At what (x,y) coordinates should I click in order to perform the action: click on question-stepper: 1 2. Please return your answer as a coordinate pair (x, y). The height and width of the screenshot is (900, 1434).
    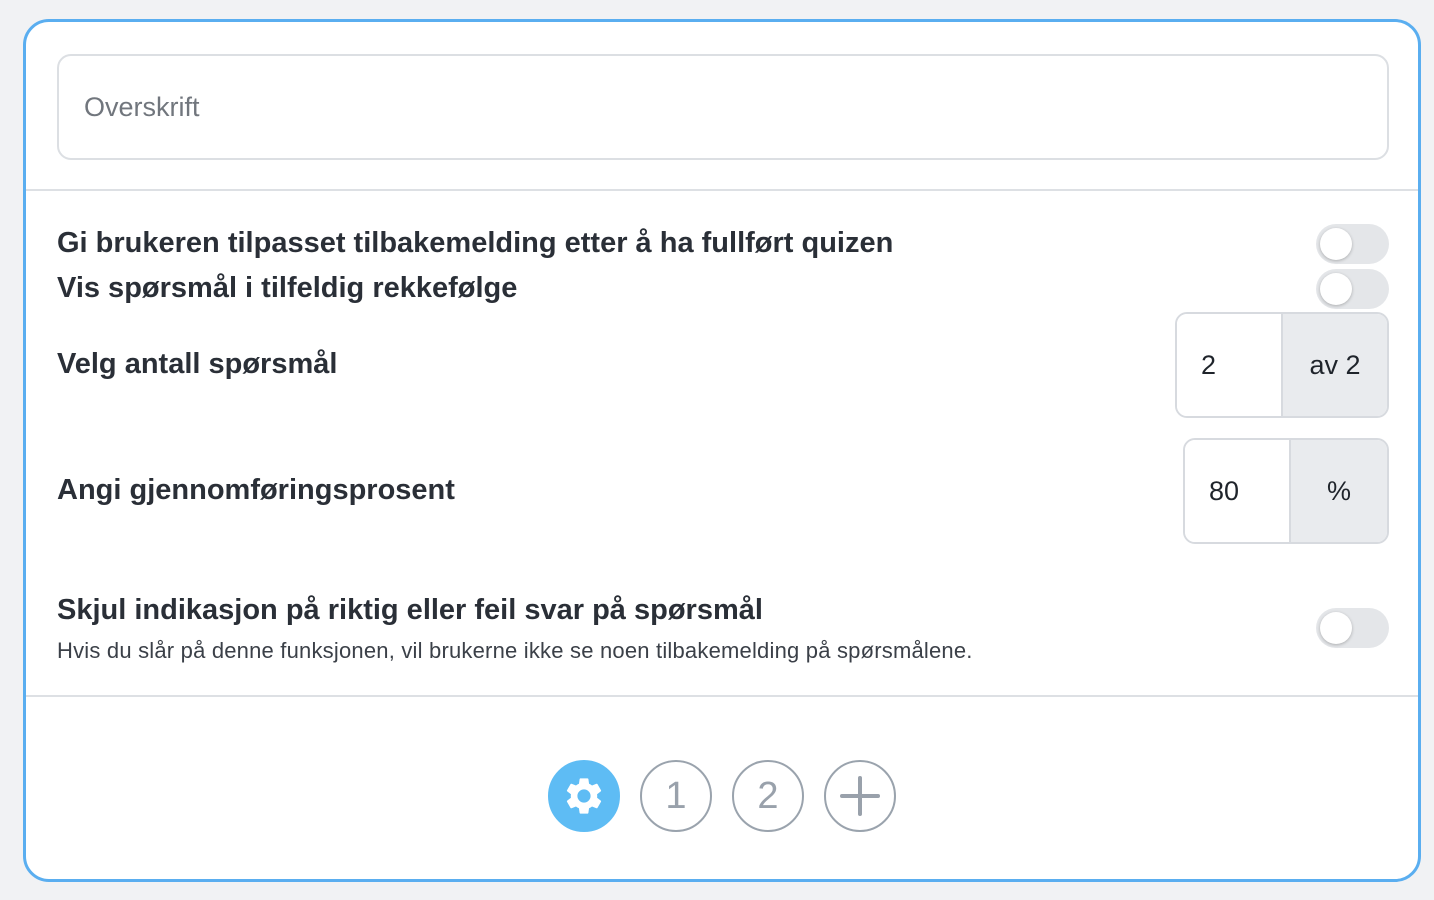
    Looking at the image, I should click on (722, 796).